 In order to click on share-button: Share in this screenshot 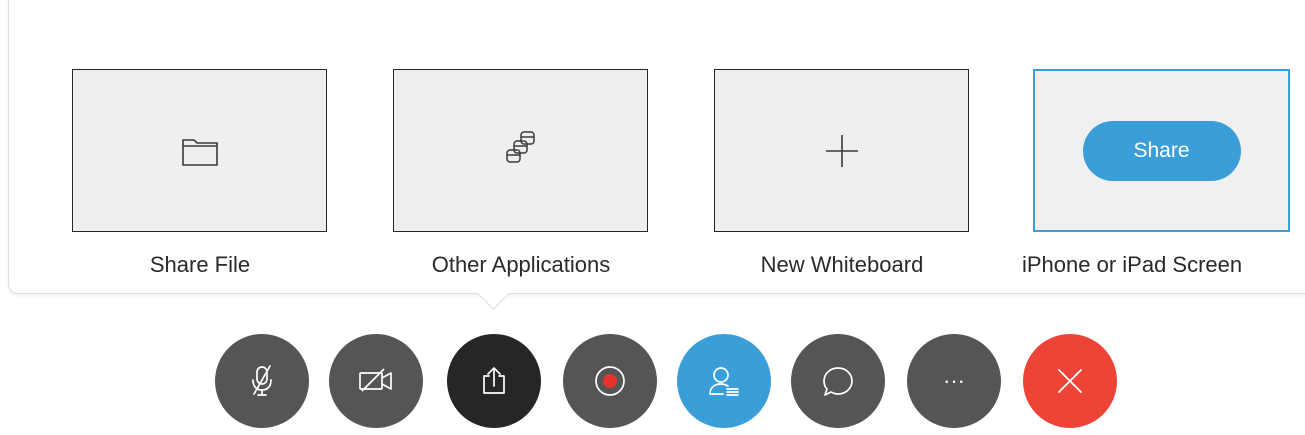, I will do `click(1161, 150)`.